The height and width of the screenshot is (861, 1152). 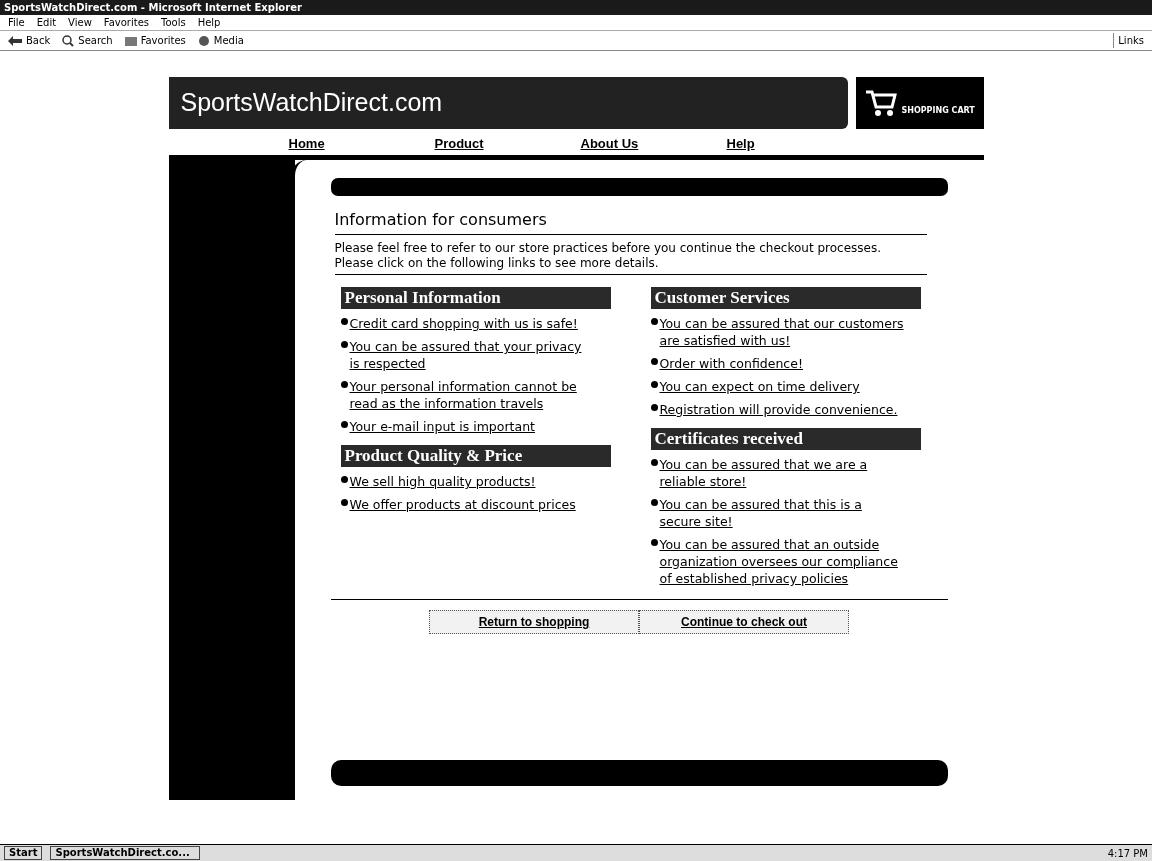 I want to click on cart-icon, so click(x=880, y=103).